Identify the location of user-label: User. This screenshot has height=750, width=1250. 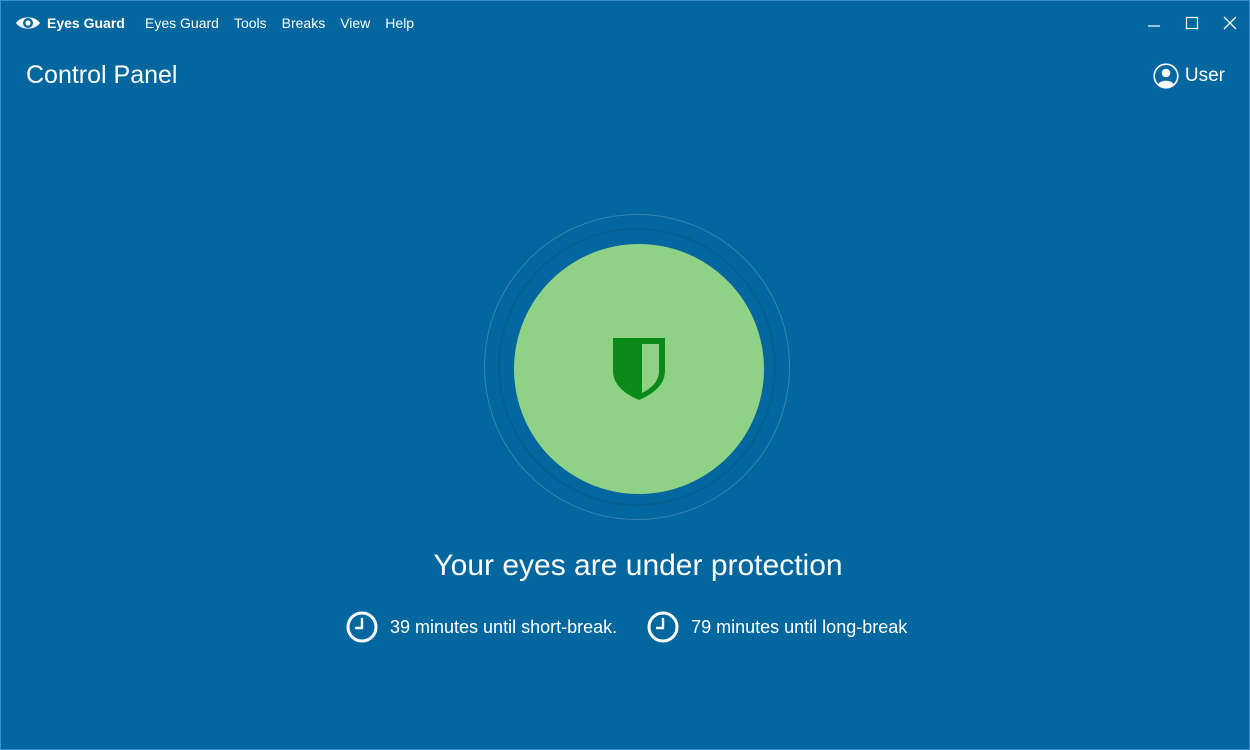
(1204, 75).